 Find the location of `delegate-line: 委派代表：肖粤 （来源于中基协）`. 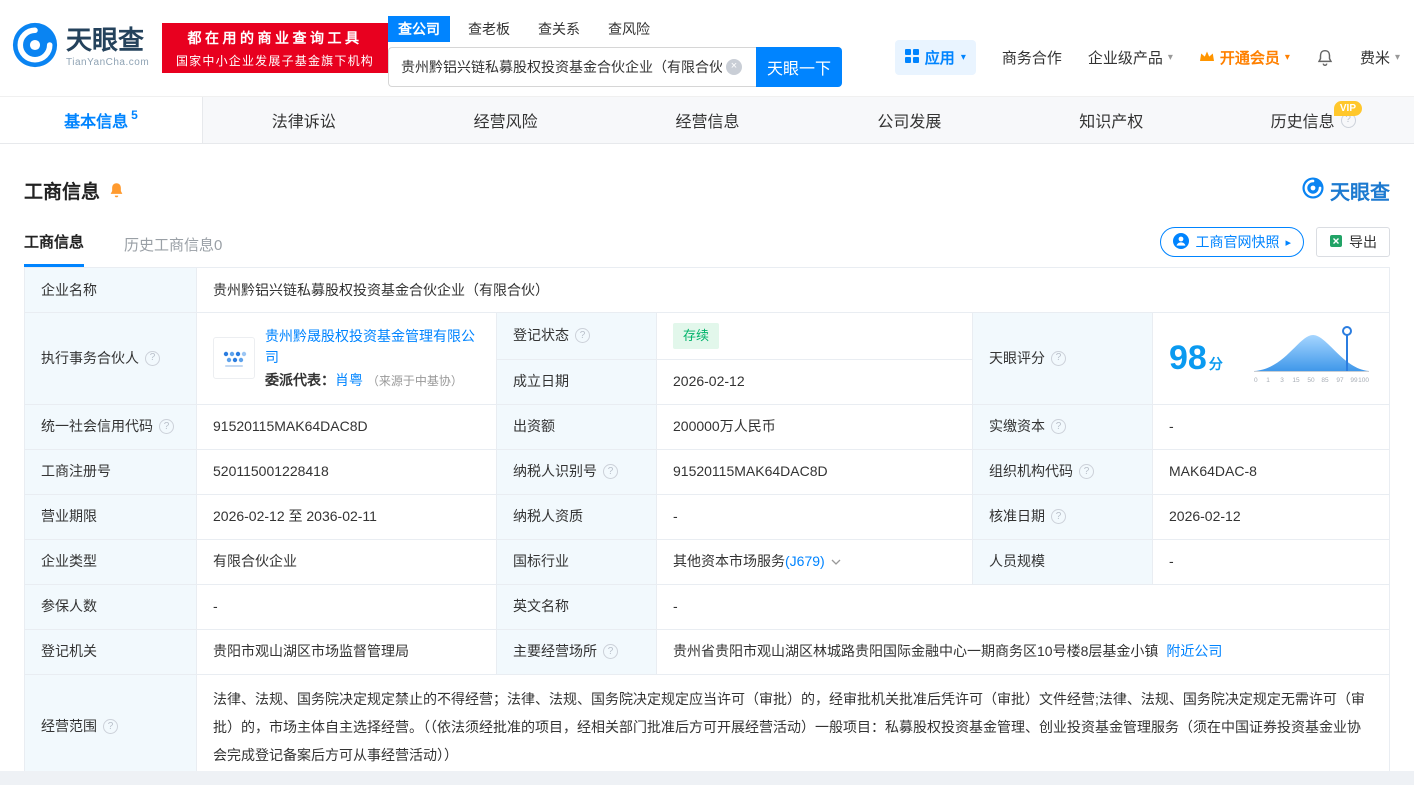

delegate-line: 委派代表：肖粤 （来源于中基协） is located at coordinates (372, 380).